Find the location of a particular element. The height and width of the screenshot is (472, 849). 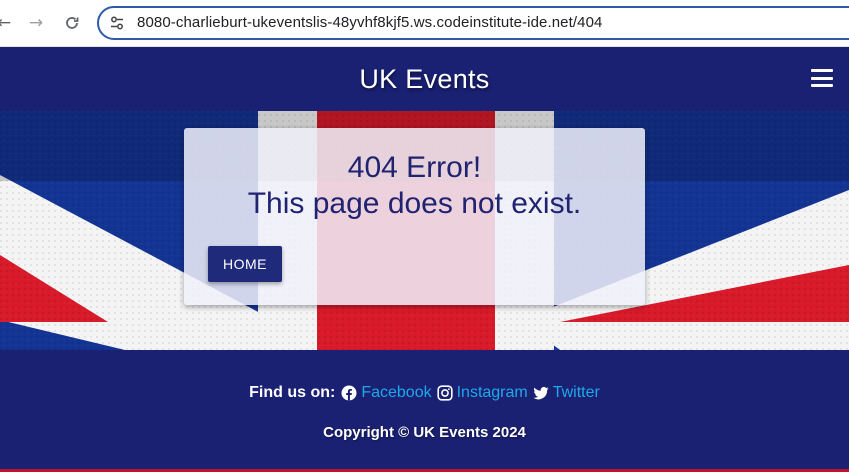

find-us-label: Find us on: is located at coordinates (292, 392).